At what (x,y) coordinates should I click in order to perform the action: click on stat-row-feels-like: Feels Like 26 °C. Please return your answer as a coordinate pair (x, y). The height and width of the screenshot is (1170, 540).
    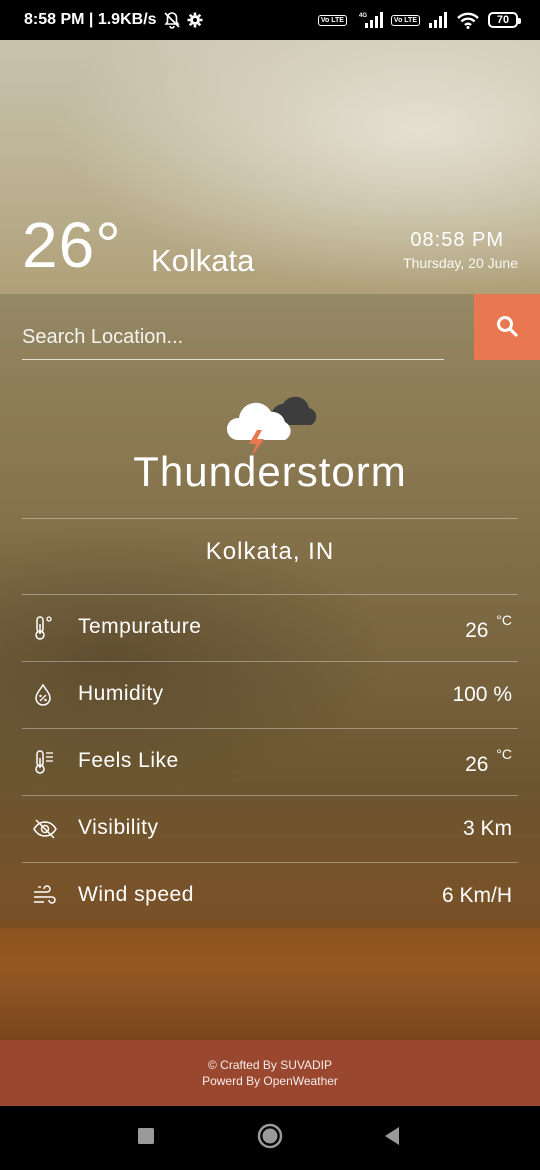
    Looking at the image, I should click on (270, 762).